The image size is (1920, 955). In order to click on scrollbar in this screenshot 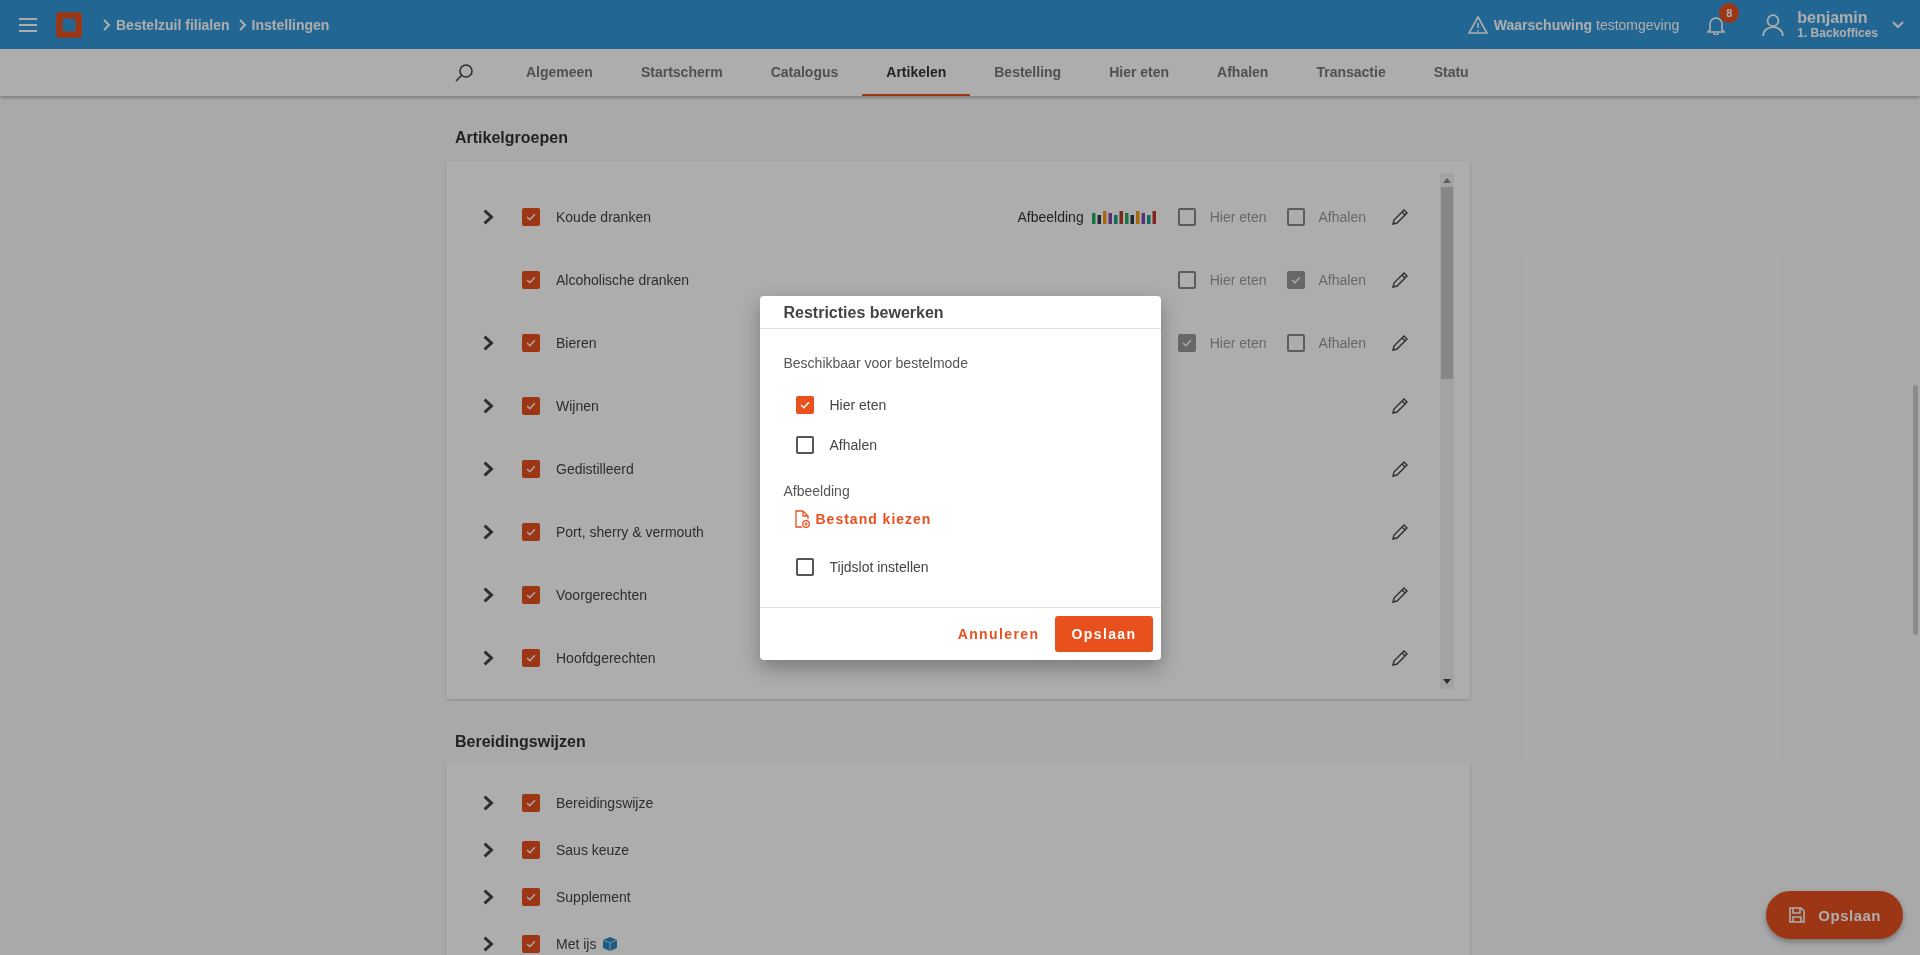, I will do `click(1447, 431)`.